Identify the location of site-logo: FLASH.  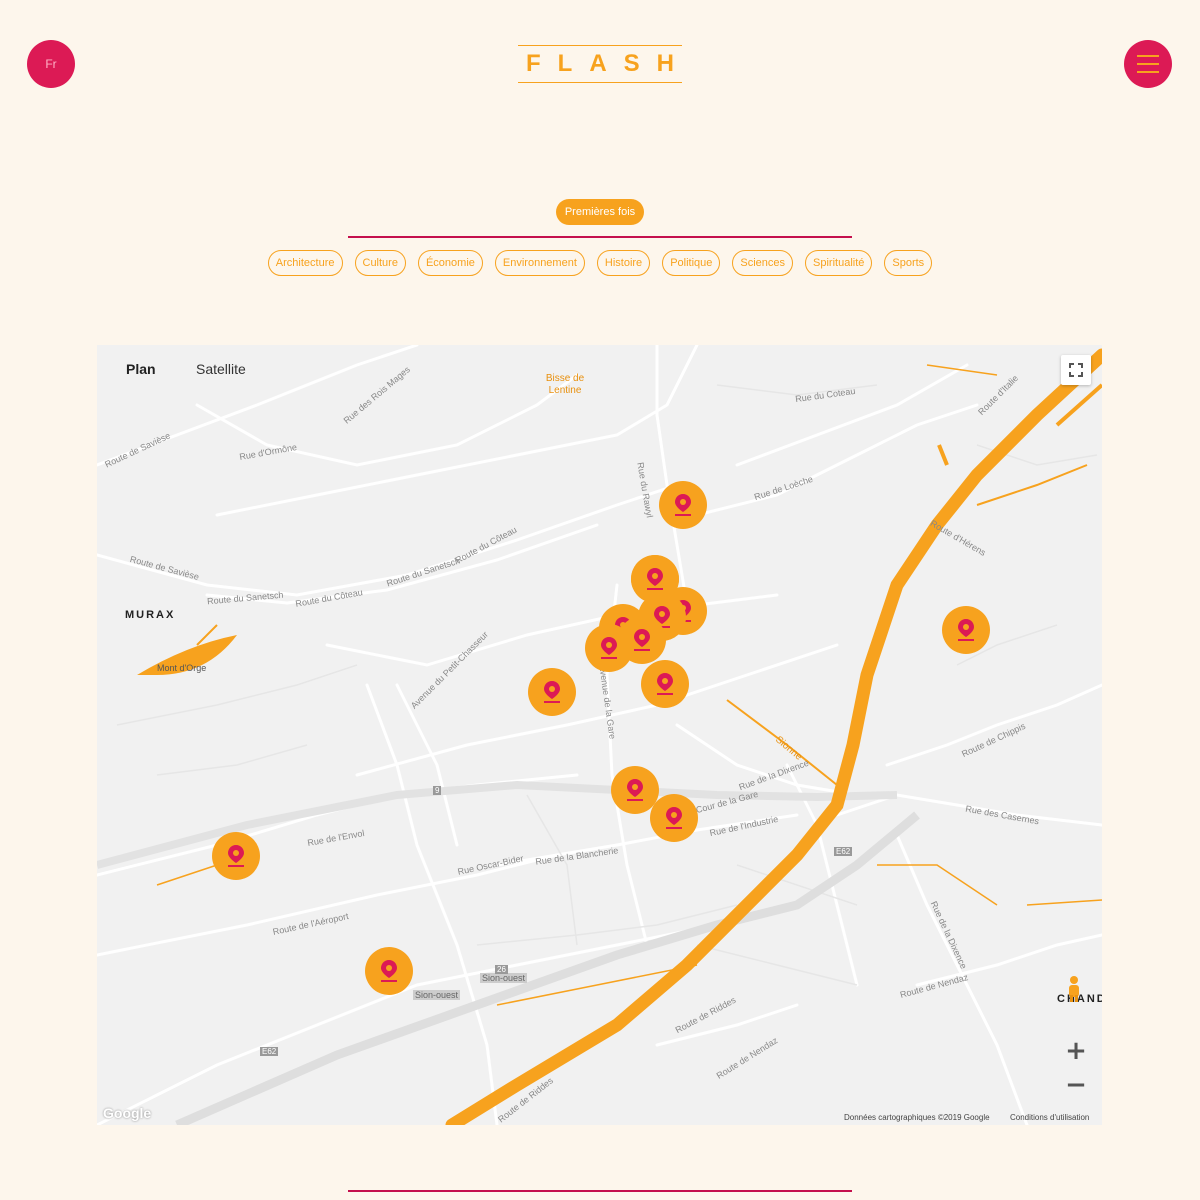
(600, 64).